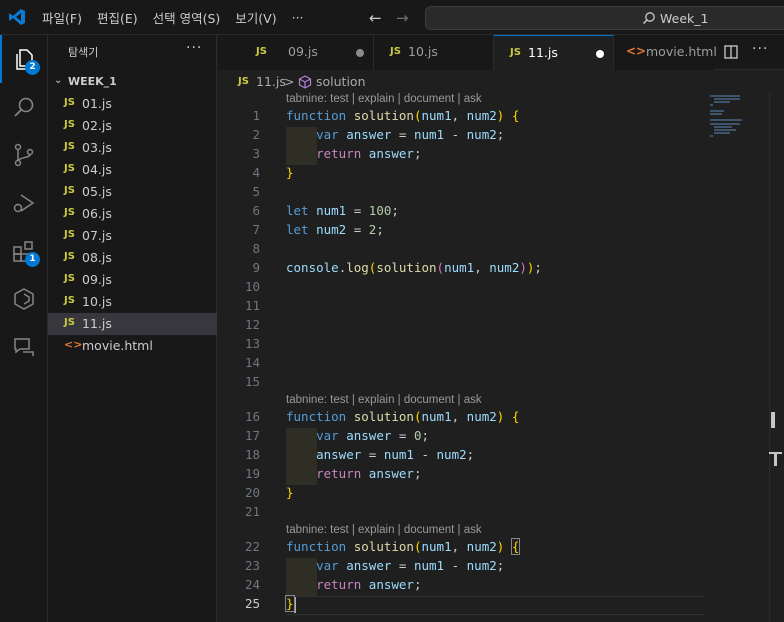  Describe the element at coordinates (194, 48) in the screenshot. I see `explorer-more-button: ···` at that location.